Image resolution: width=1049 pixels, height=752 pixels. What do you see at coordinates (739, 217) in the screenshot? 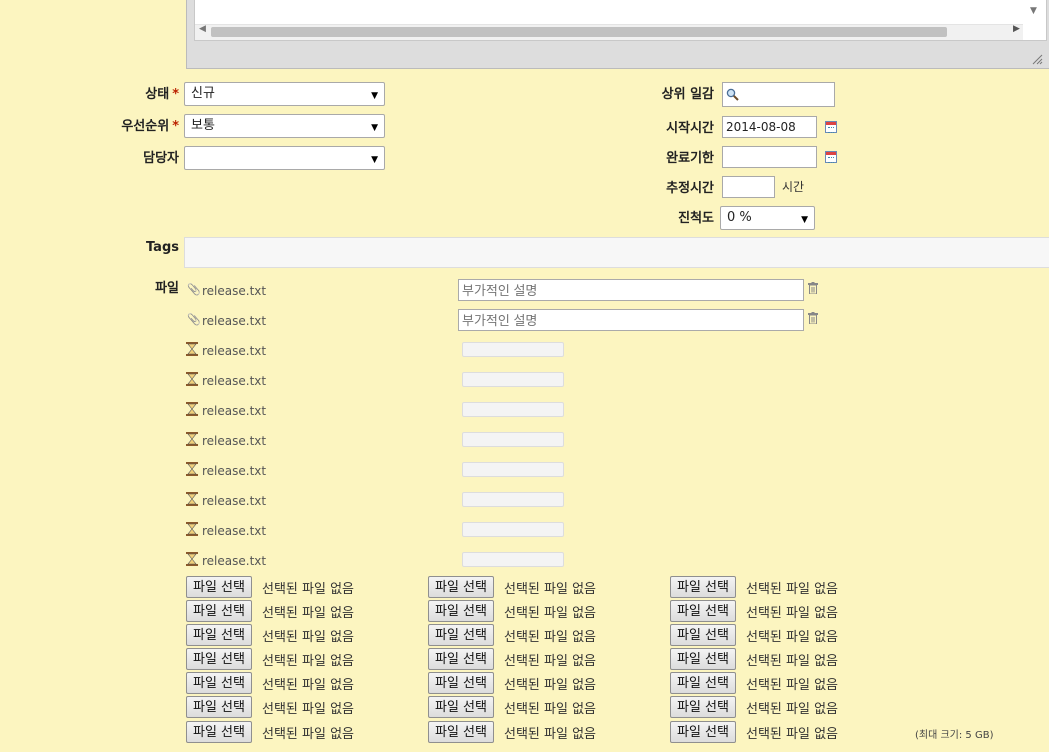
I see `done-ratio-value: 0 %` at bounding box center [739, 217].